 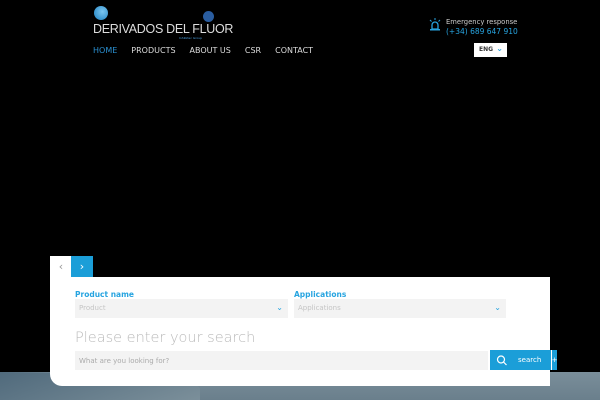 What do you see at coordinates (101, 13) in the screenshot?
I see `logo-icon` at bounding box center [101, 13].